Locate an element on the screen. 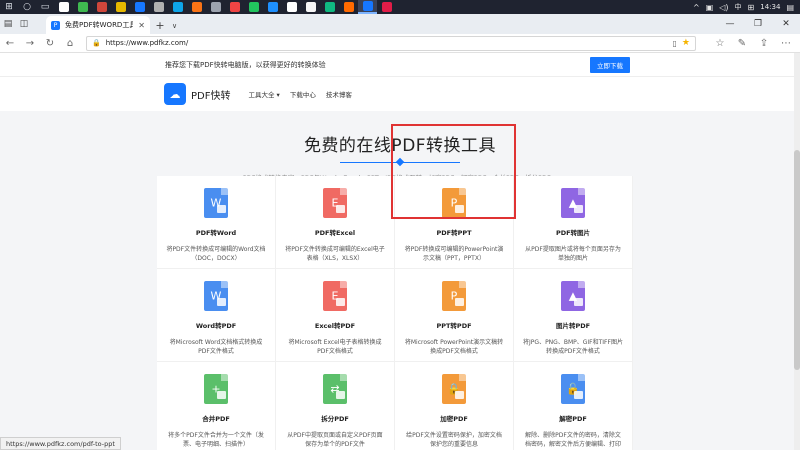 This screenshot has width=800, height=450. minimize-icon: — is located at coordinates (730, 24).